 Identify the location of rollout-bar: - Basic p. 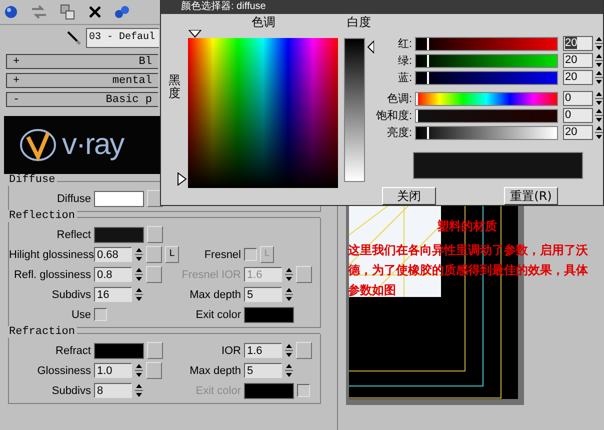
(82, 99).